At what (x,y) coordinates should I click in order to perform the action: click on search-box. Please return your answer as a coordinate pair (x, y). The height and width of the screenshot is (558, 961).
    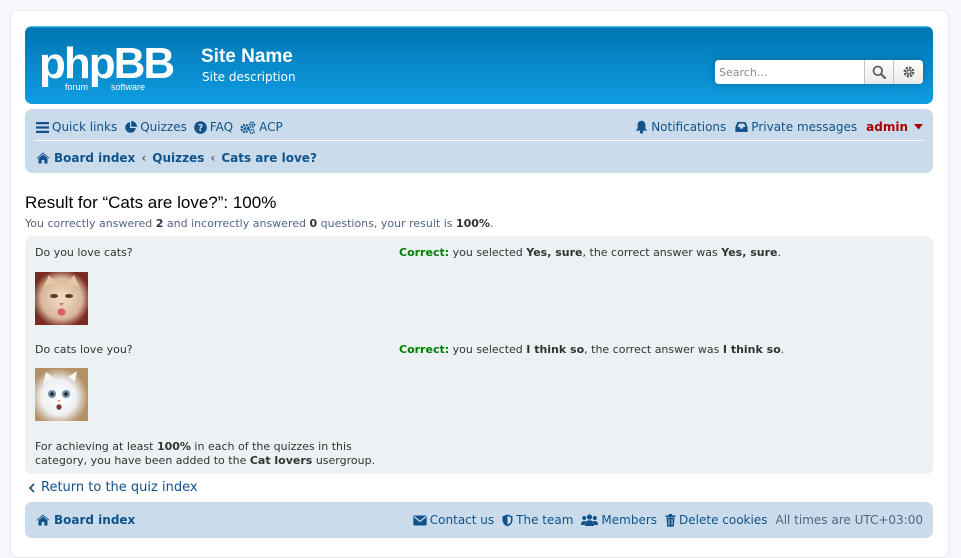
    Looking at the image, I should click on (819, 72).